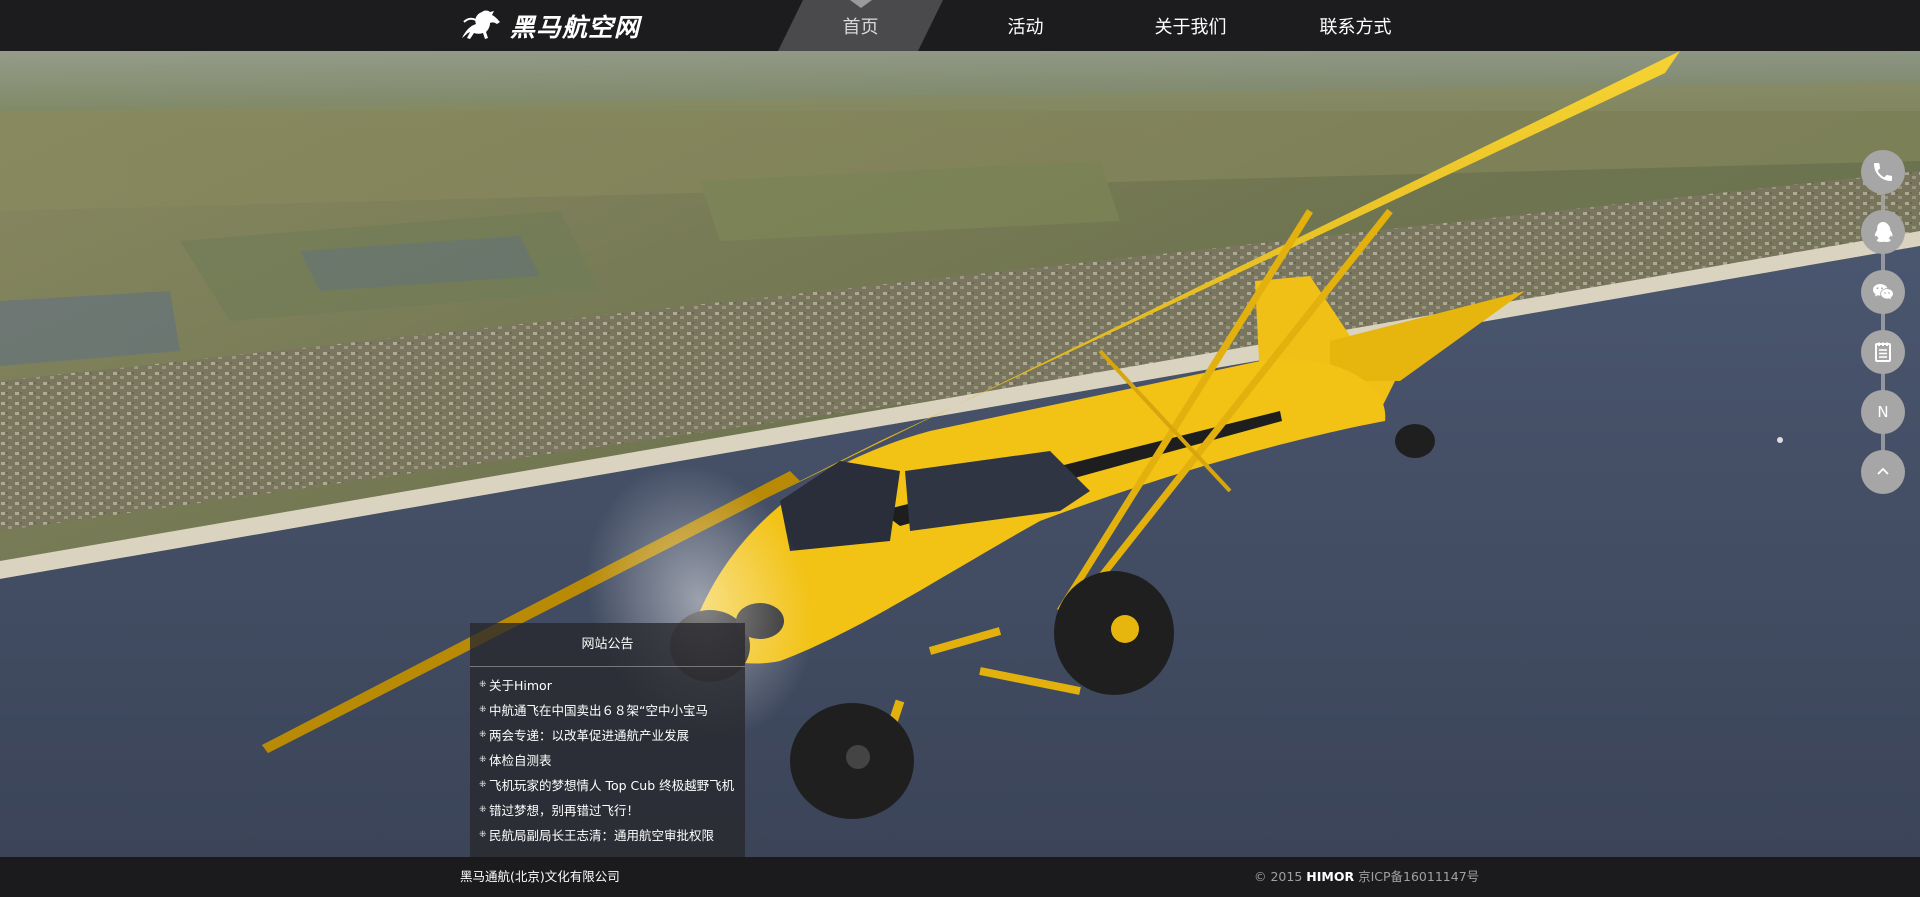 The height and width of the screenshot is (897, 1920). Describe the element at coordinates (481, 24) in the screenshot. I see `horse-logo-icon` at that location.